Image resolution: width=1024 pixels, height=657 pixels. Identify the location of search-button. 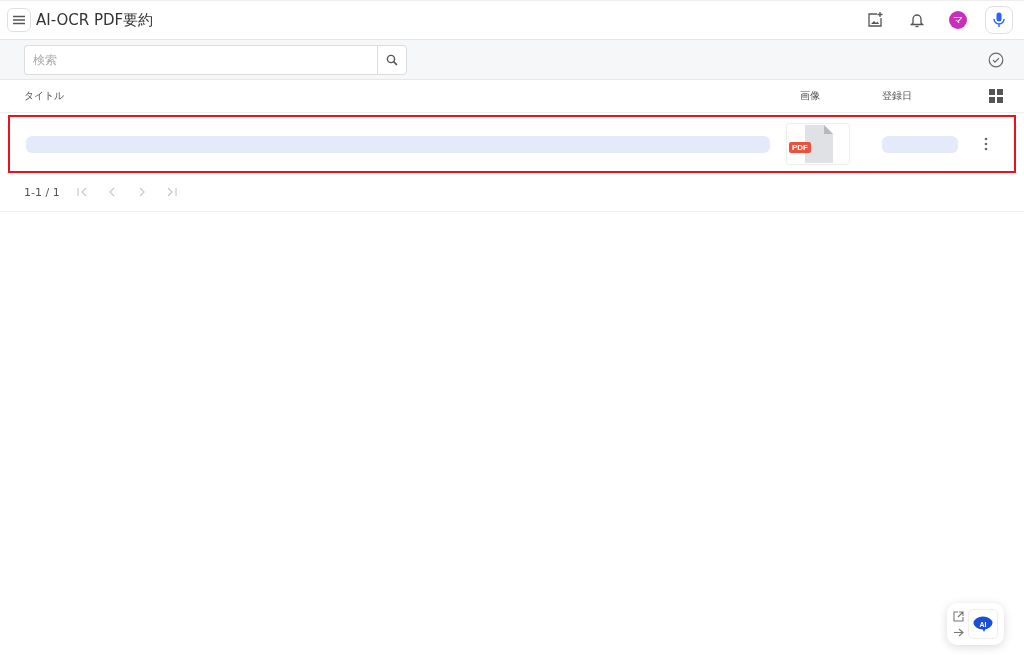
(392, 59).